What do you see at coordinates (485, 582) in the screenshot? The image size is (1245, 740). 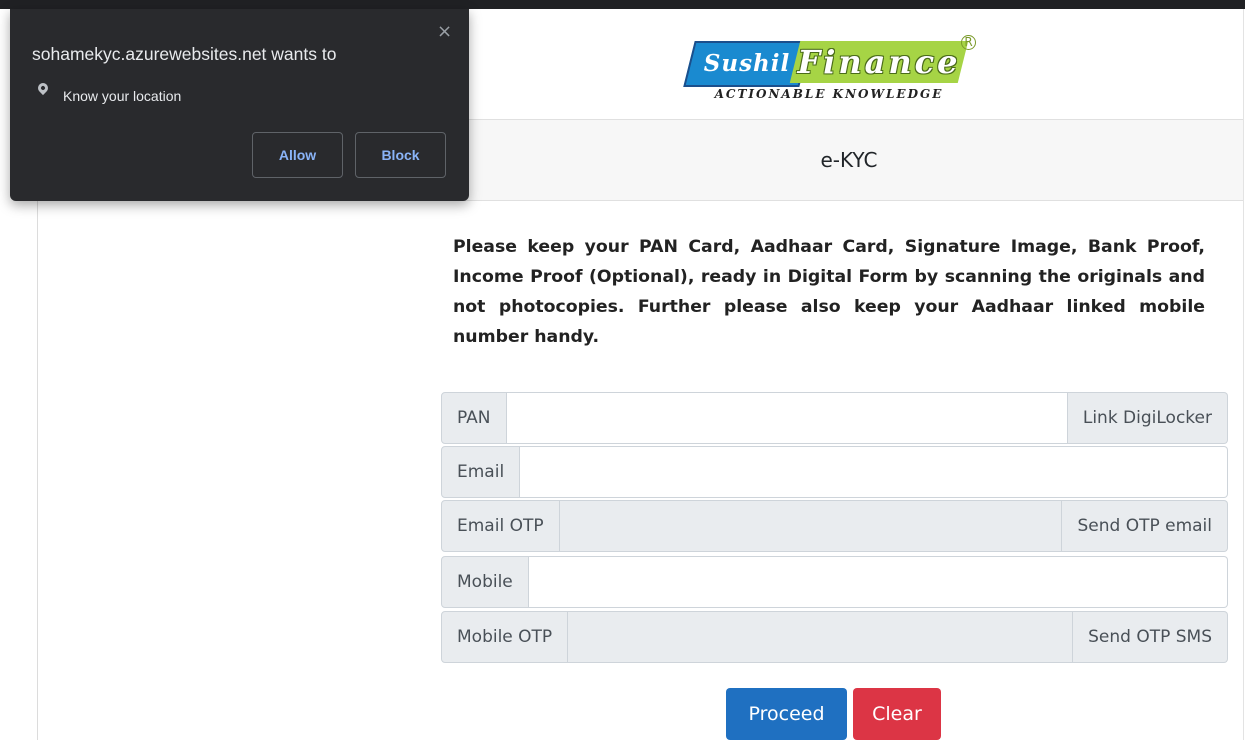 I see `mobile-label: Mobile` at bounding box center [485, 582].